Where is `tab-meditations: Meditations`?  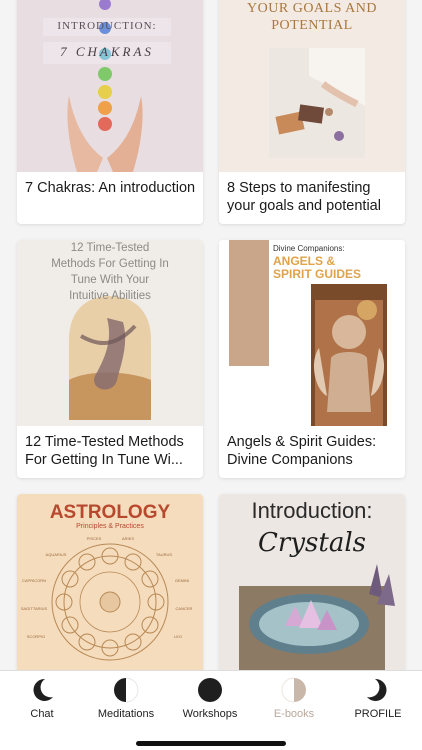
tab-meditations: Meditations is located at coordinates (126, 700).